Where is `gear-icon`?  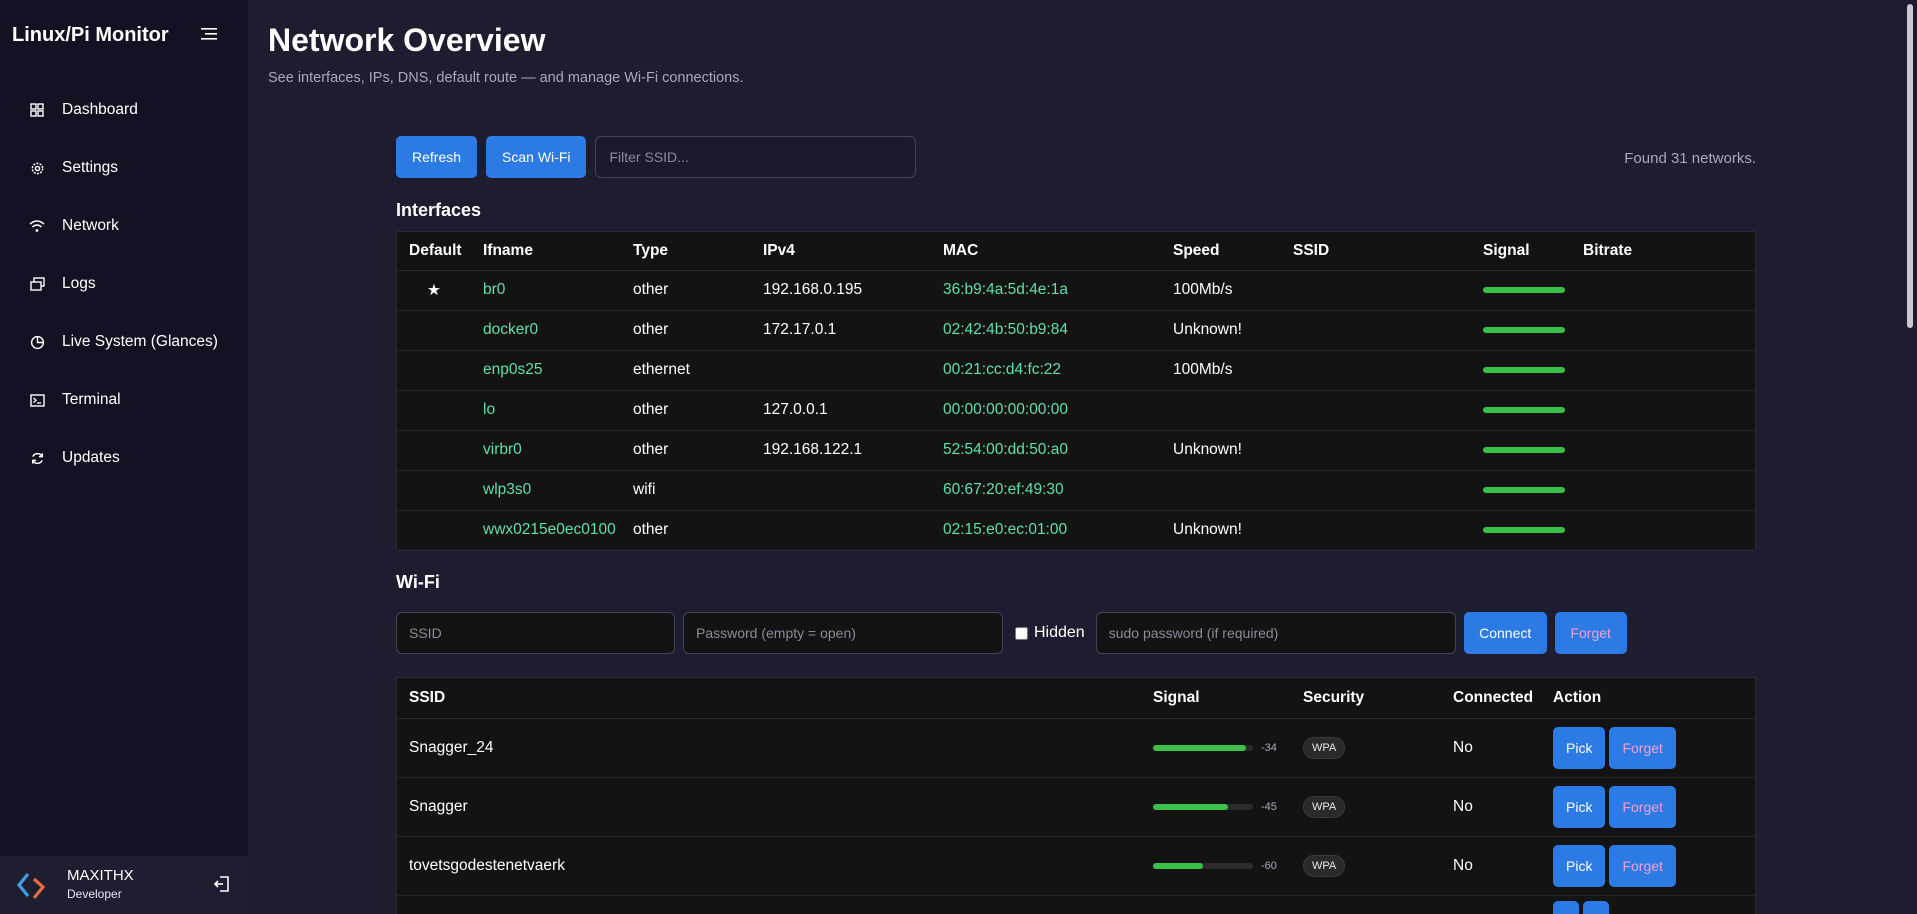
gear-icon is located at coordinates (37, 168).